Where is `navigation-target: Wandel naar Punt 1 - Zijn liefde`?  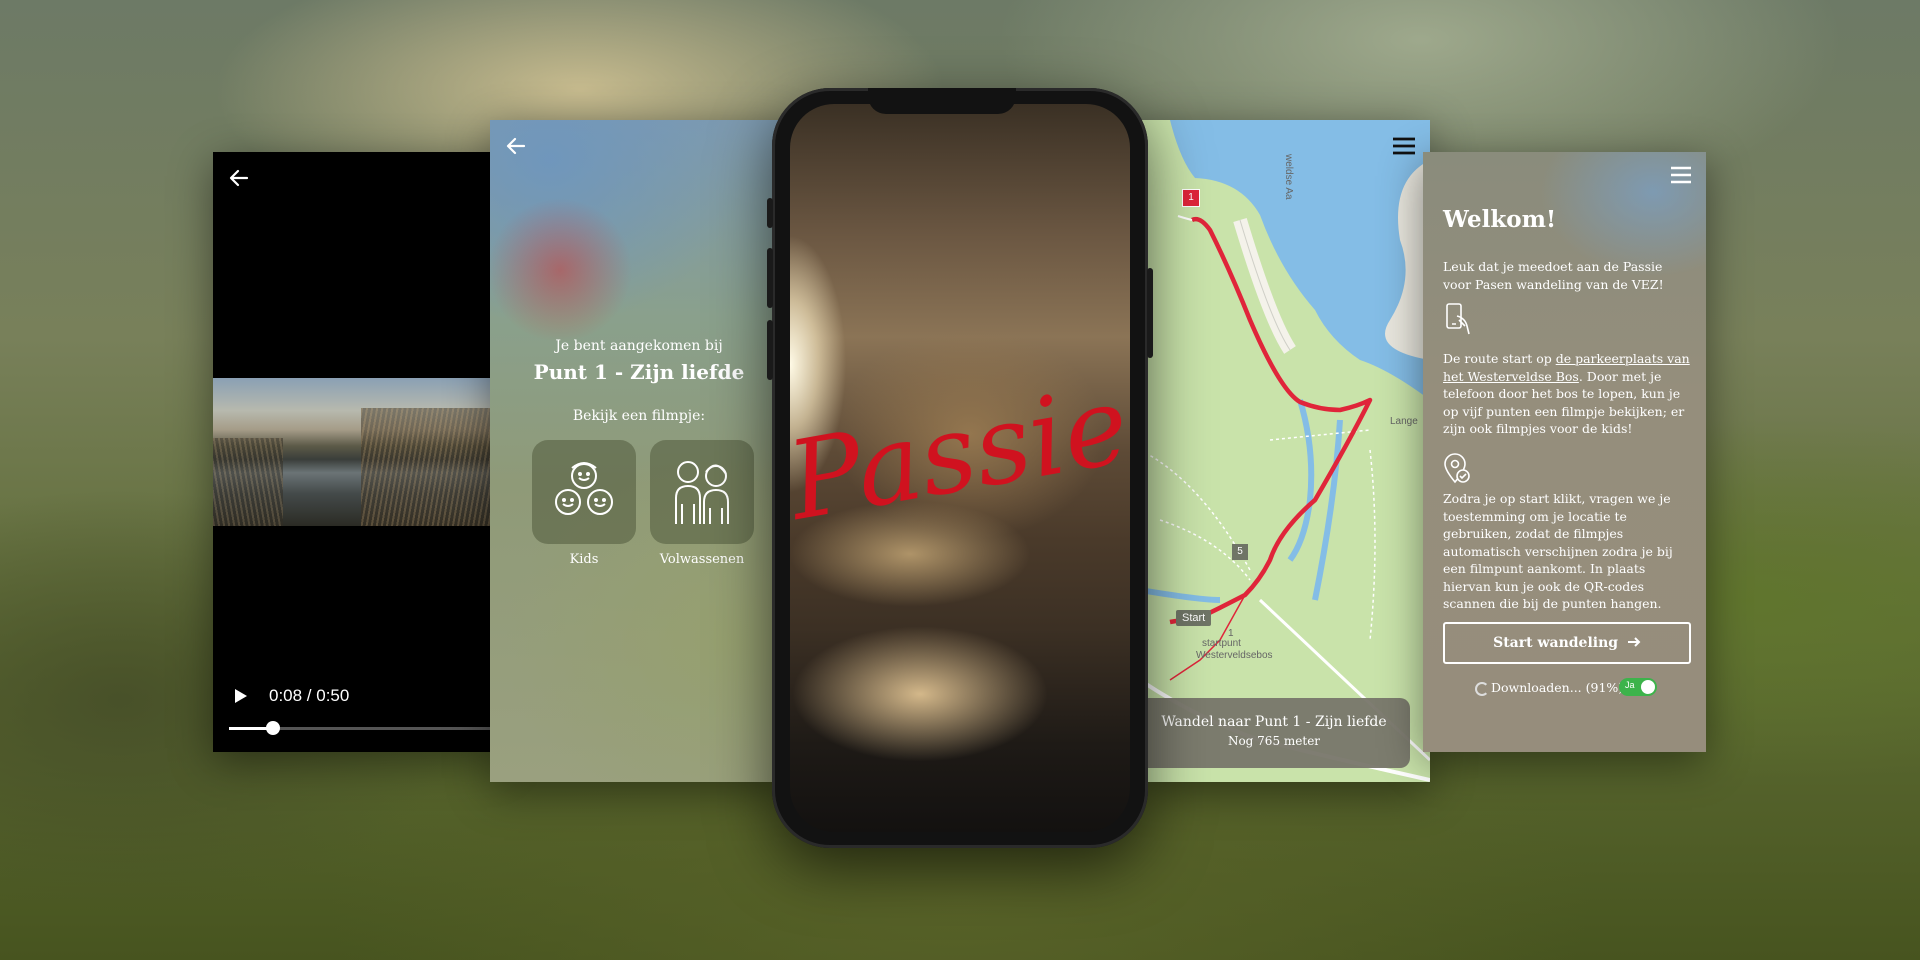
navigation-target: Wandel naar Punt 1 - Zijn liefde is located at coordinates (1274, 722).